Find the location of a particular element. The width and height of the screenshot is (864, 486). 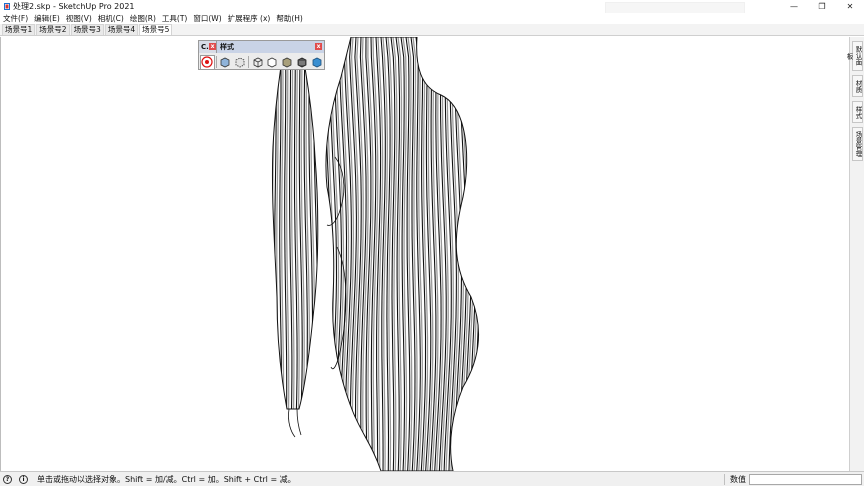

minimize-button: — is located at coordinates (794, 6).